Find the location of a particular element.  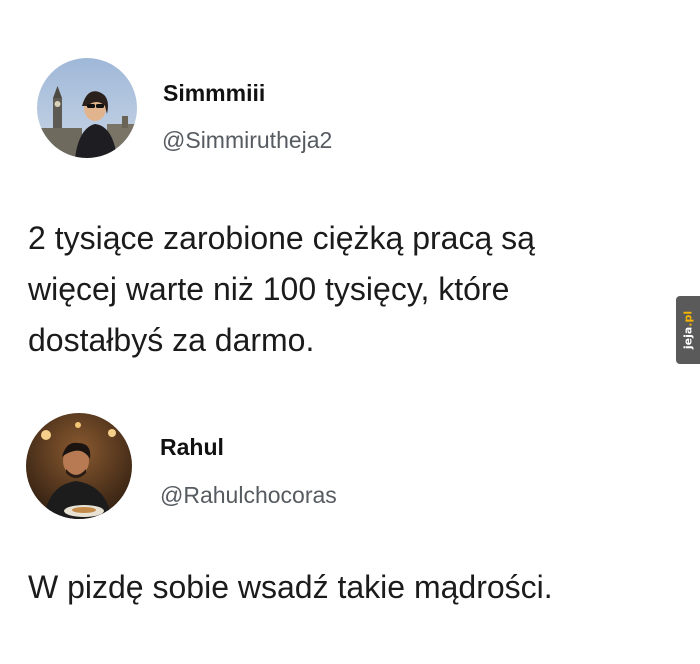

tweet-text-line: więcej warte niż 100 tysięcy, które is located at coordinates (269, 289).